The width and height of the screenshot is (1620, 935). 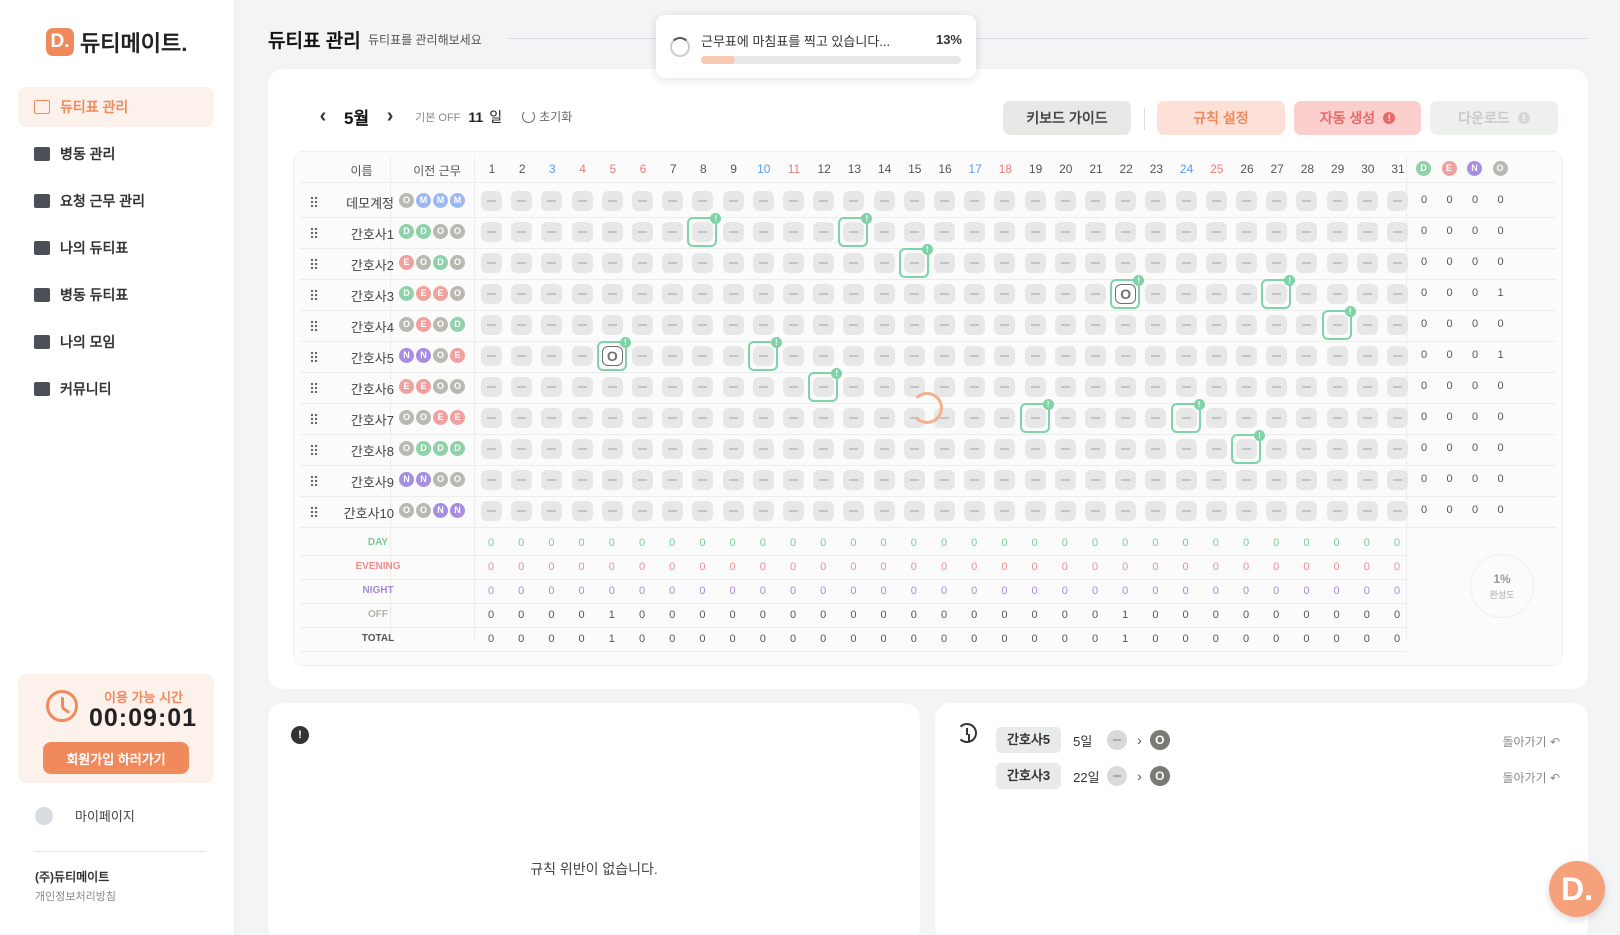 What do you see at coordinates (1531, 741) in the screenshot?
I see `revert-button: 돌아가기 ↶` at bounding box center [1531, 741].